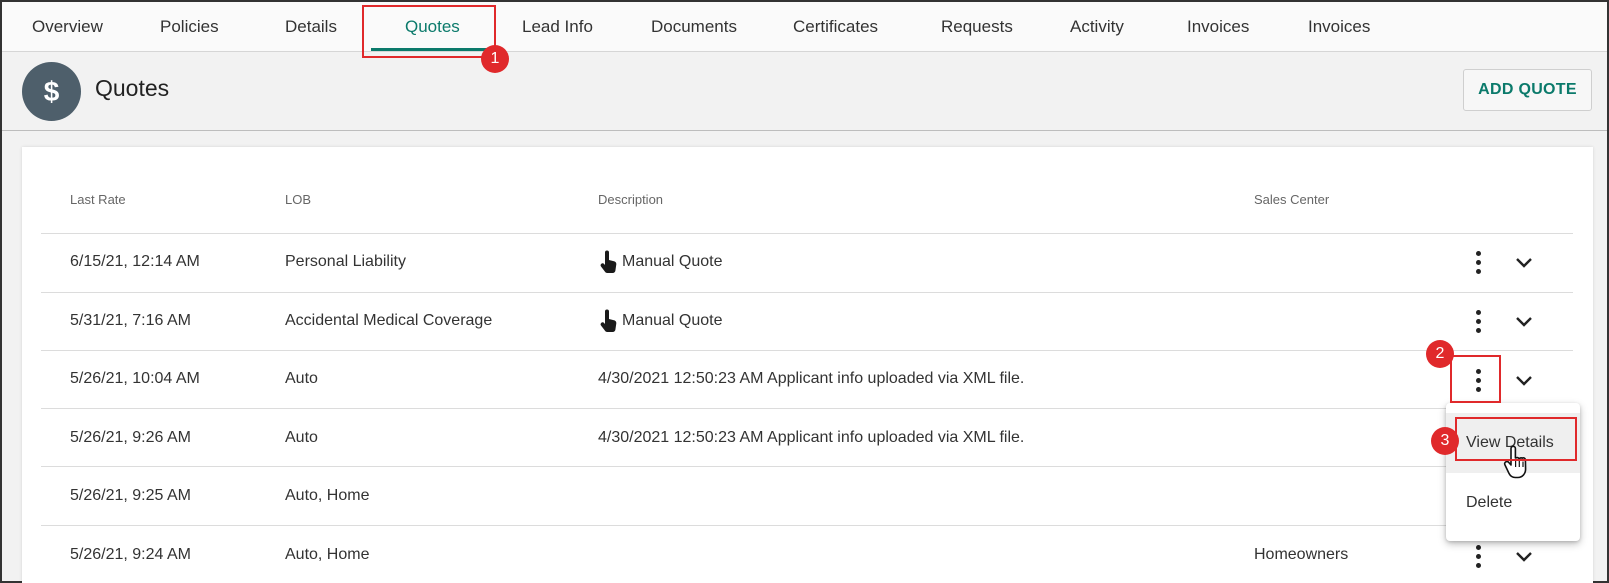 This screenshot has height=583, width=1609. Describe the element at coordinates (495, 59) in the screenshot. I see `annotation-badge-1: 1` at that location.